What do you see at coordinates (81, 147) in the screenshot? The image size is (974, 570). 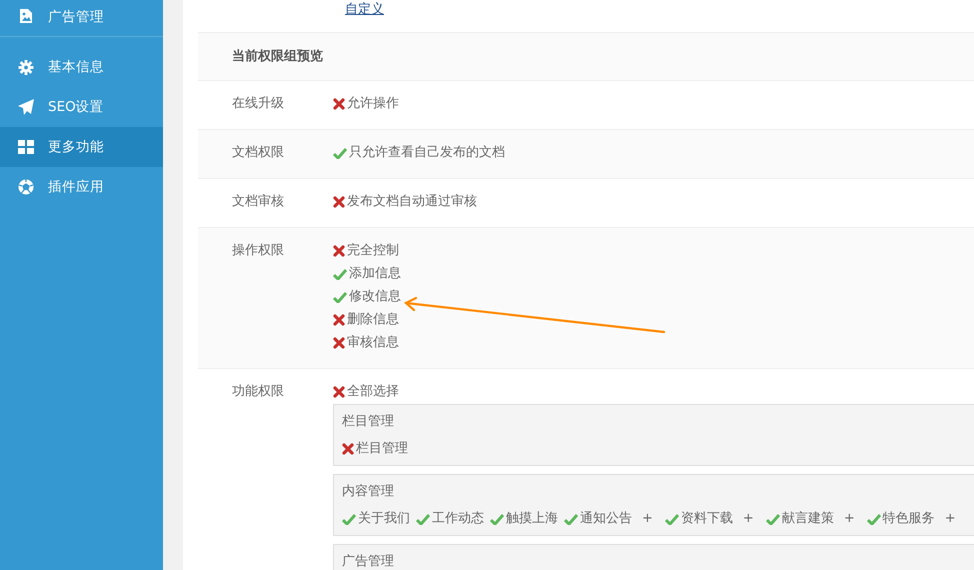 I see `sidebar-item: 更多功能` at bounding box center [81, 147].